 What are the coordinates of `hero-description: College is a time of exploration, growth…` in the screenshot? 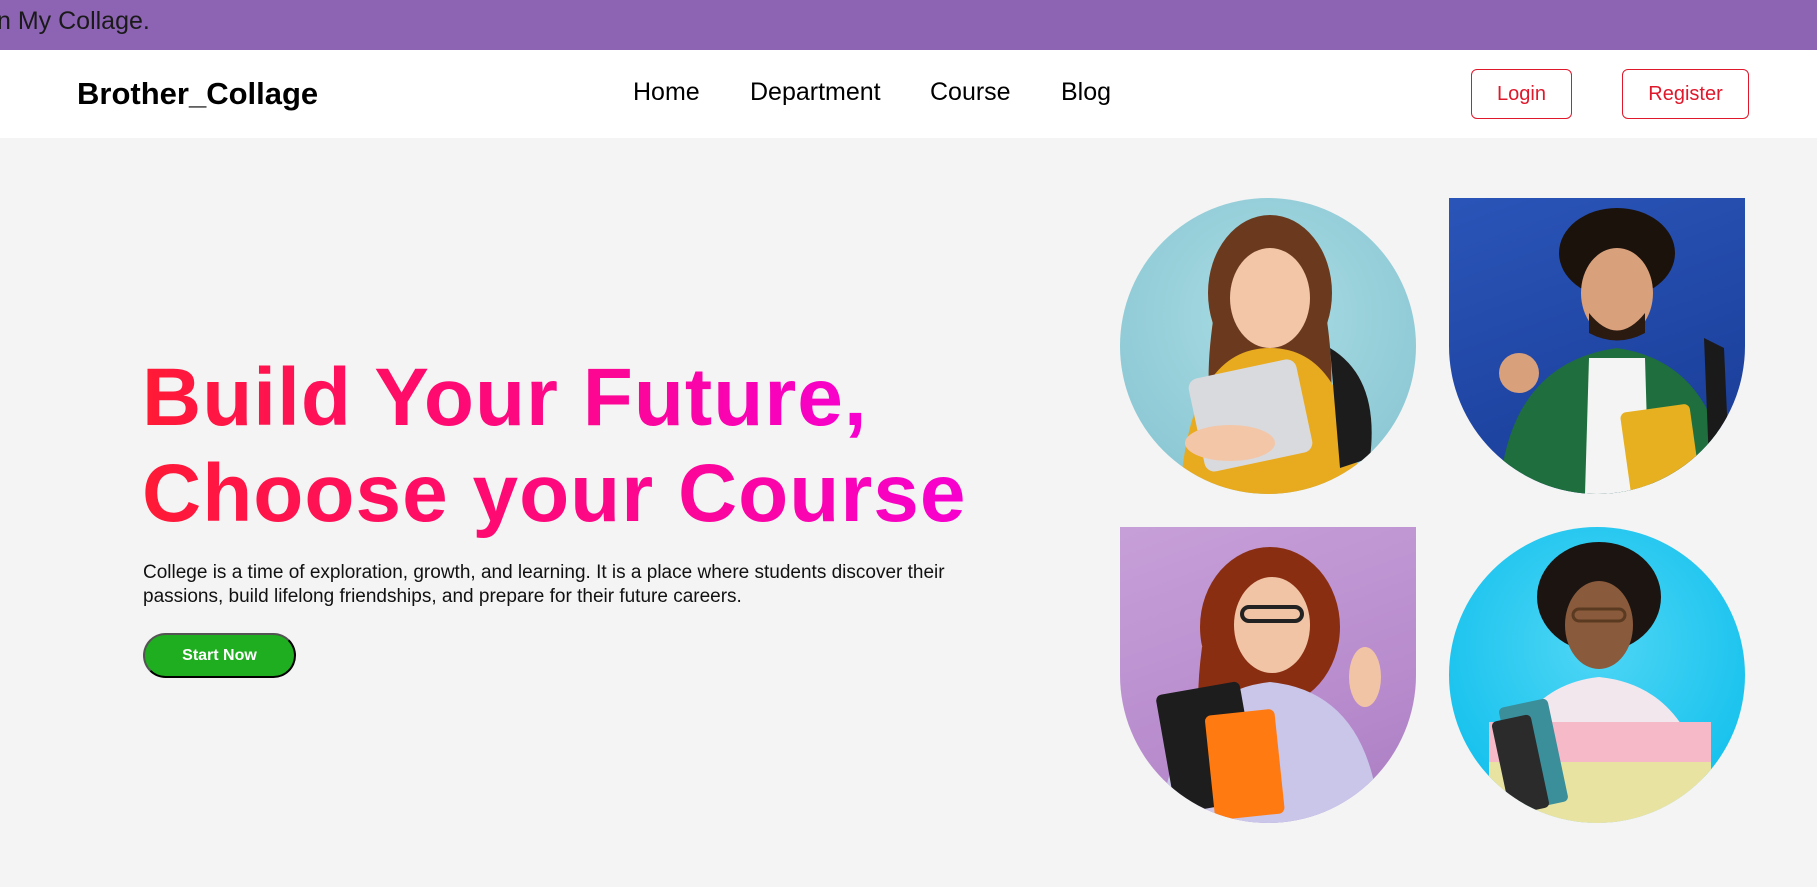 It's located at (544, 584).